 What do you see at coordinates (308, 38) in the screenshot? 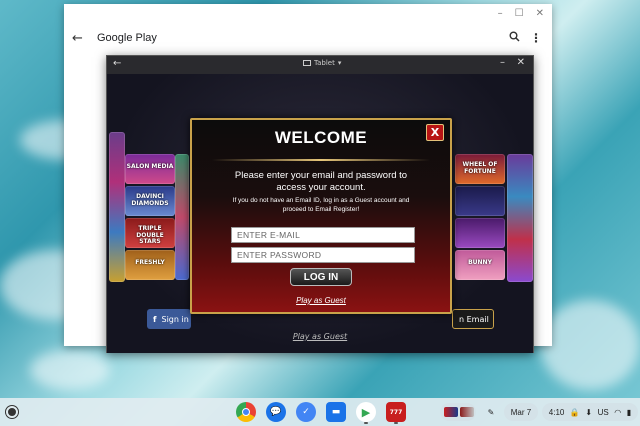
I see `google-play-header: ← Google Play ⋮` at bounding box center [308, 38].